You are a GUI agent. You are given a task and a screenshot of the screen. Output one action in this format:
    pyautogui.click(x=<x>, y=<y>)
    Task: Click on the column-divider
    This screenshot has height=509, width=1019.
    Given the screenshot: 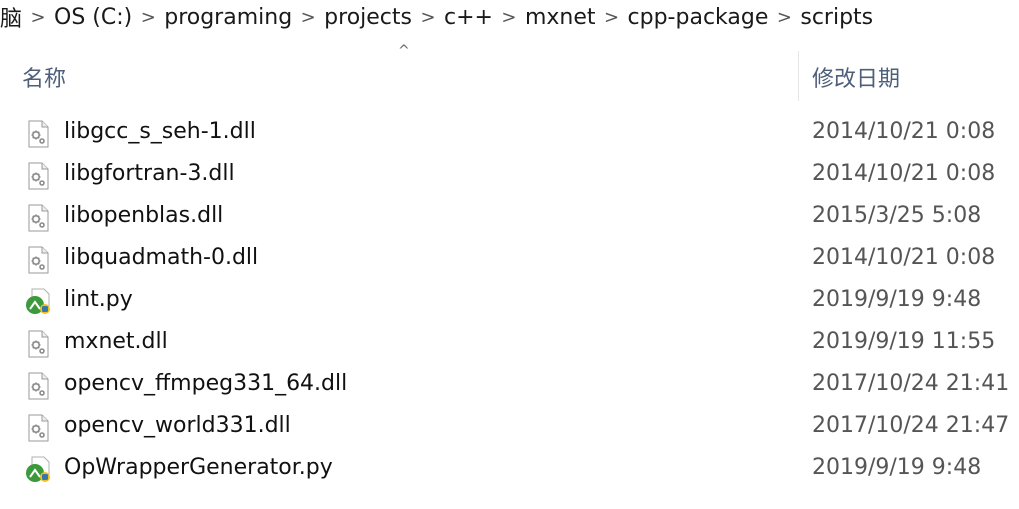 What is the action you would take?
    pyautogui.click(x=798, y=76)
    